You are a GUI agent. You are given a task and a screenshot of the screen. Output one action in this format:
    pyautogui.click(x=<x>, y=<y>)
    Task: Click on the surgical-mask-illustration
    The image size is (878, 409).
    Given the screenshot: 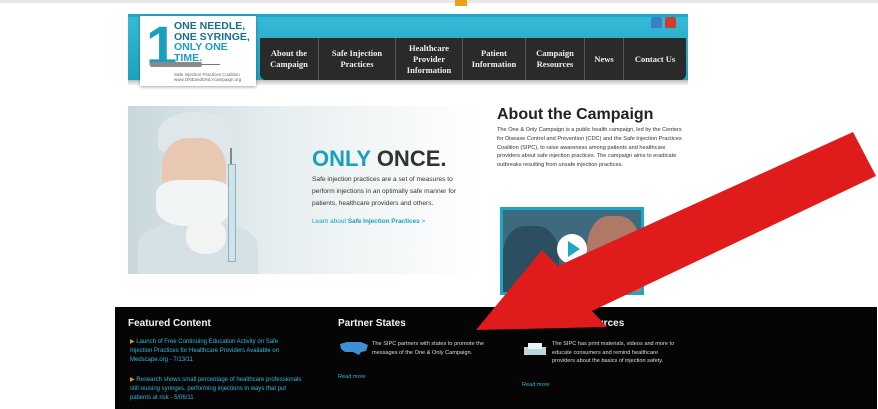 What is the action you would take?
    pyautogui.click(x=194, y=203)
    